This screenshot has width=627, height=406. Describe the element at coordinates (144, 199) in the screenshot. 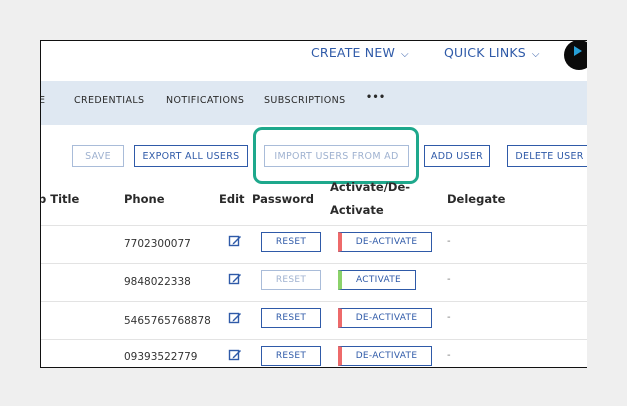

I see `column-header-phone: Phone` at that location.